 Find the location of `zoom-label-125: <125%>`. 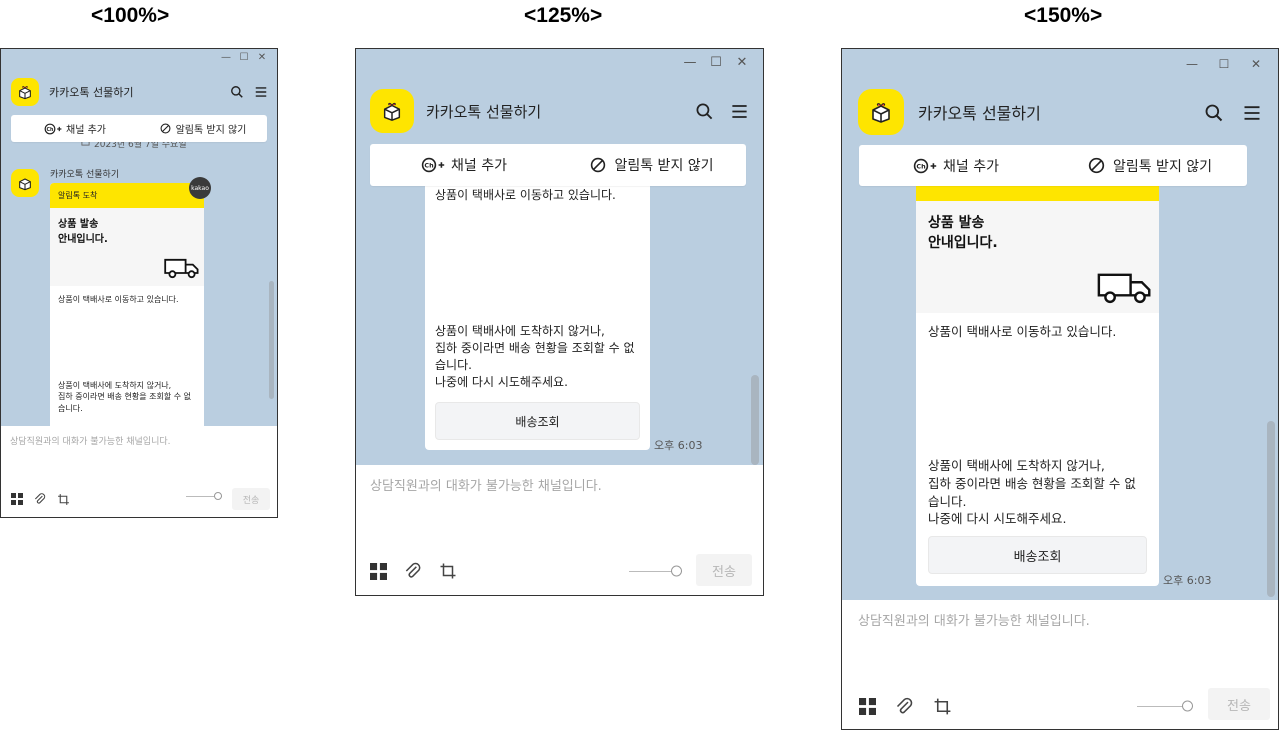

zoom-label-125: <125%> is located at coordinates (563, 15).